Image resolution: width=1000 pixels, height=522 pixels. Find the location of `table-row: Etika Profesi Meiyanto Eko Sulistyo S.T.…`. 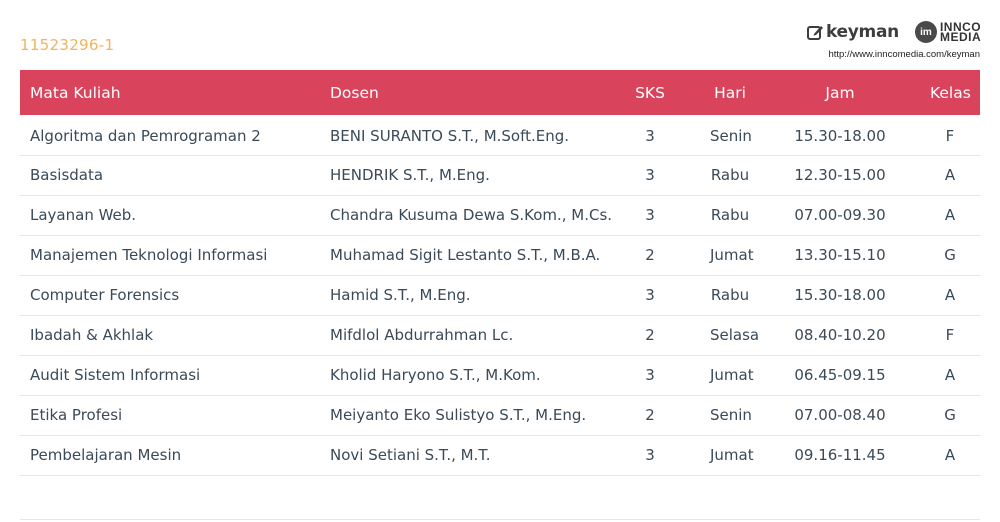

table-row: Etika Profesi Meiyanto Eko Sulistyo S.T.… is located at coordinates (500, 415).